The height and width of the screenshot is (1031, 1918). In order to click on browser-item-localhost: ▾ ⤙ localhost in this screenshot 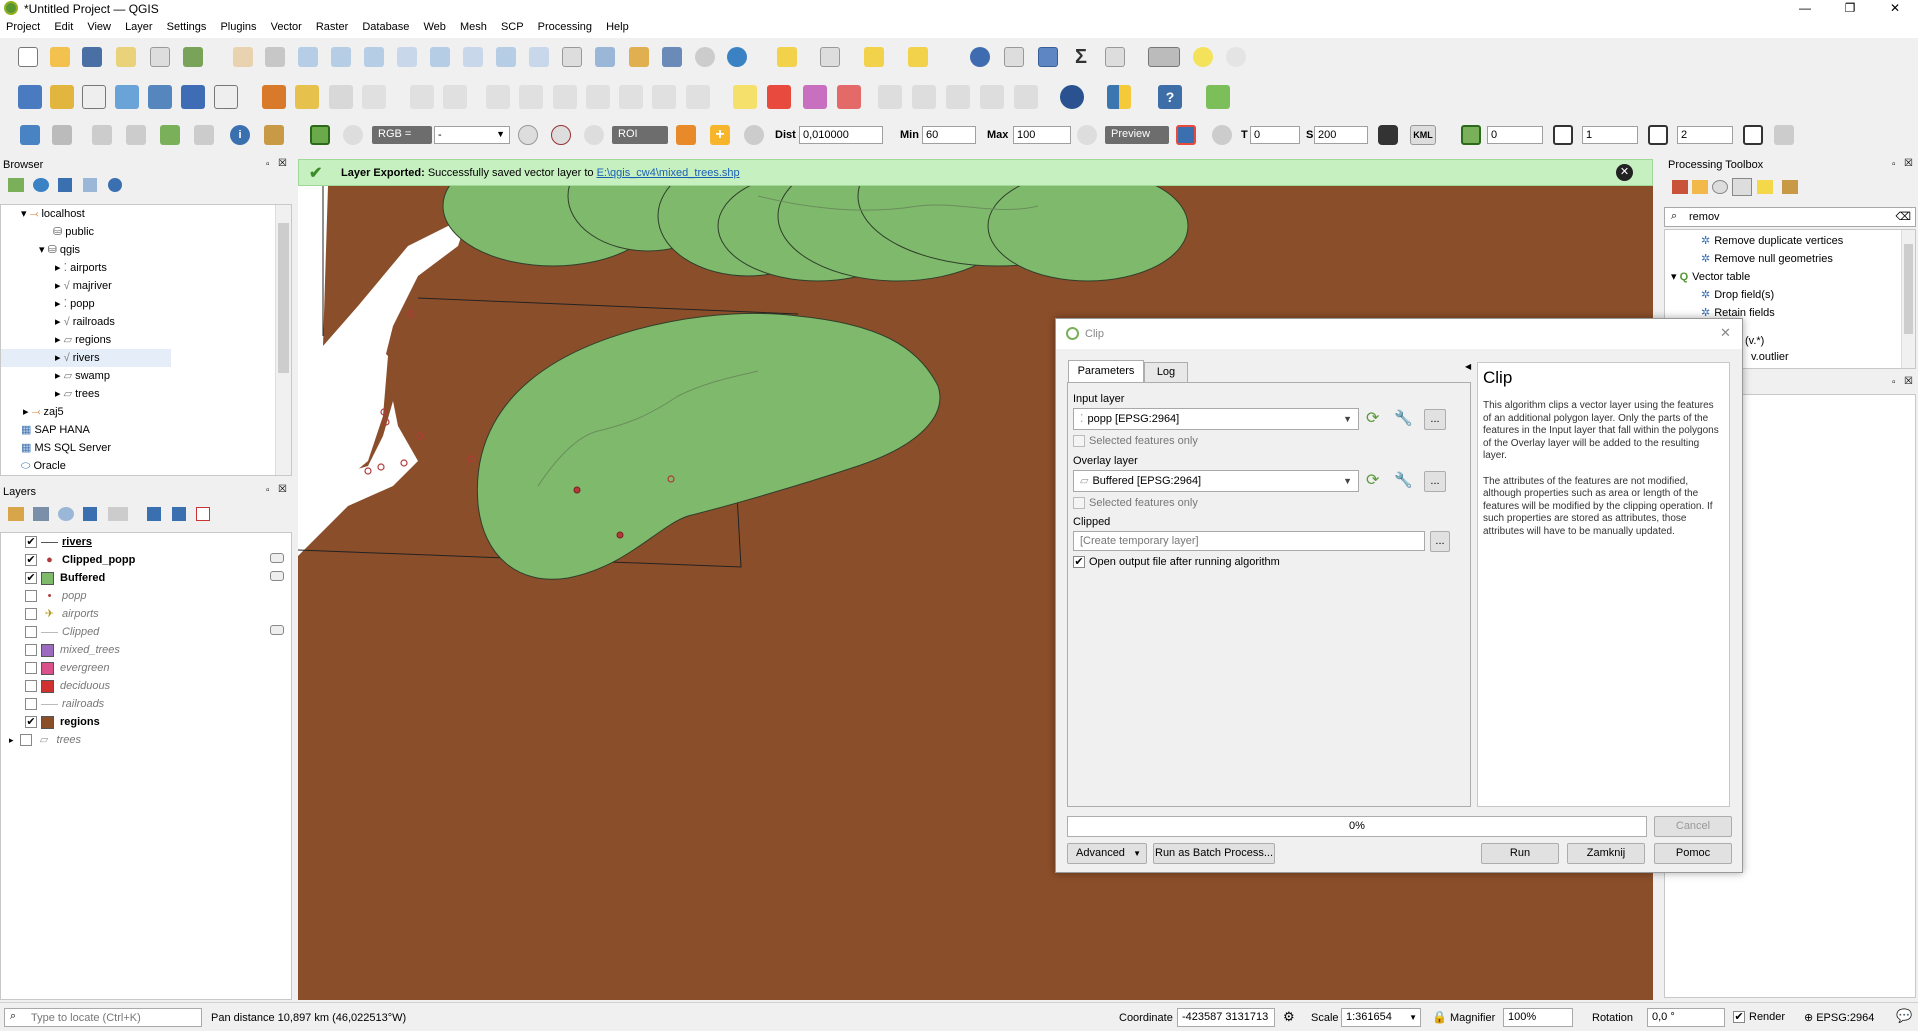, I will do `click(53, 214)`.